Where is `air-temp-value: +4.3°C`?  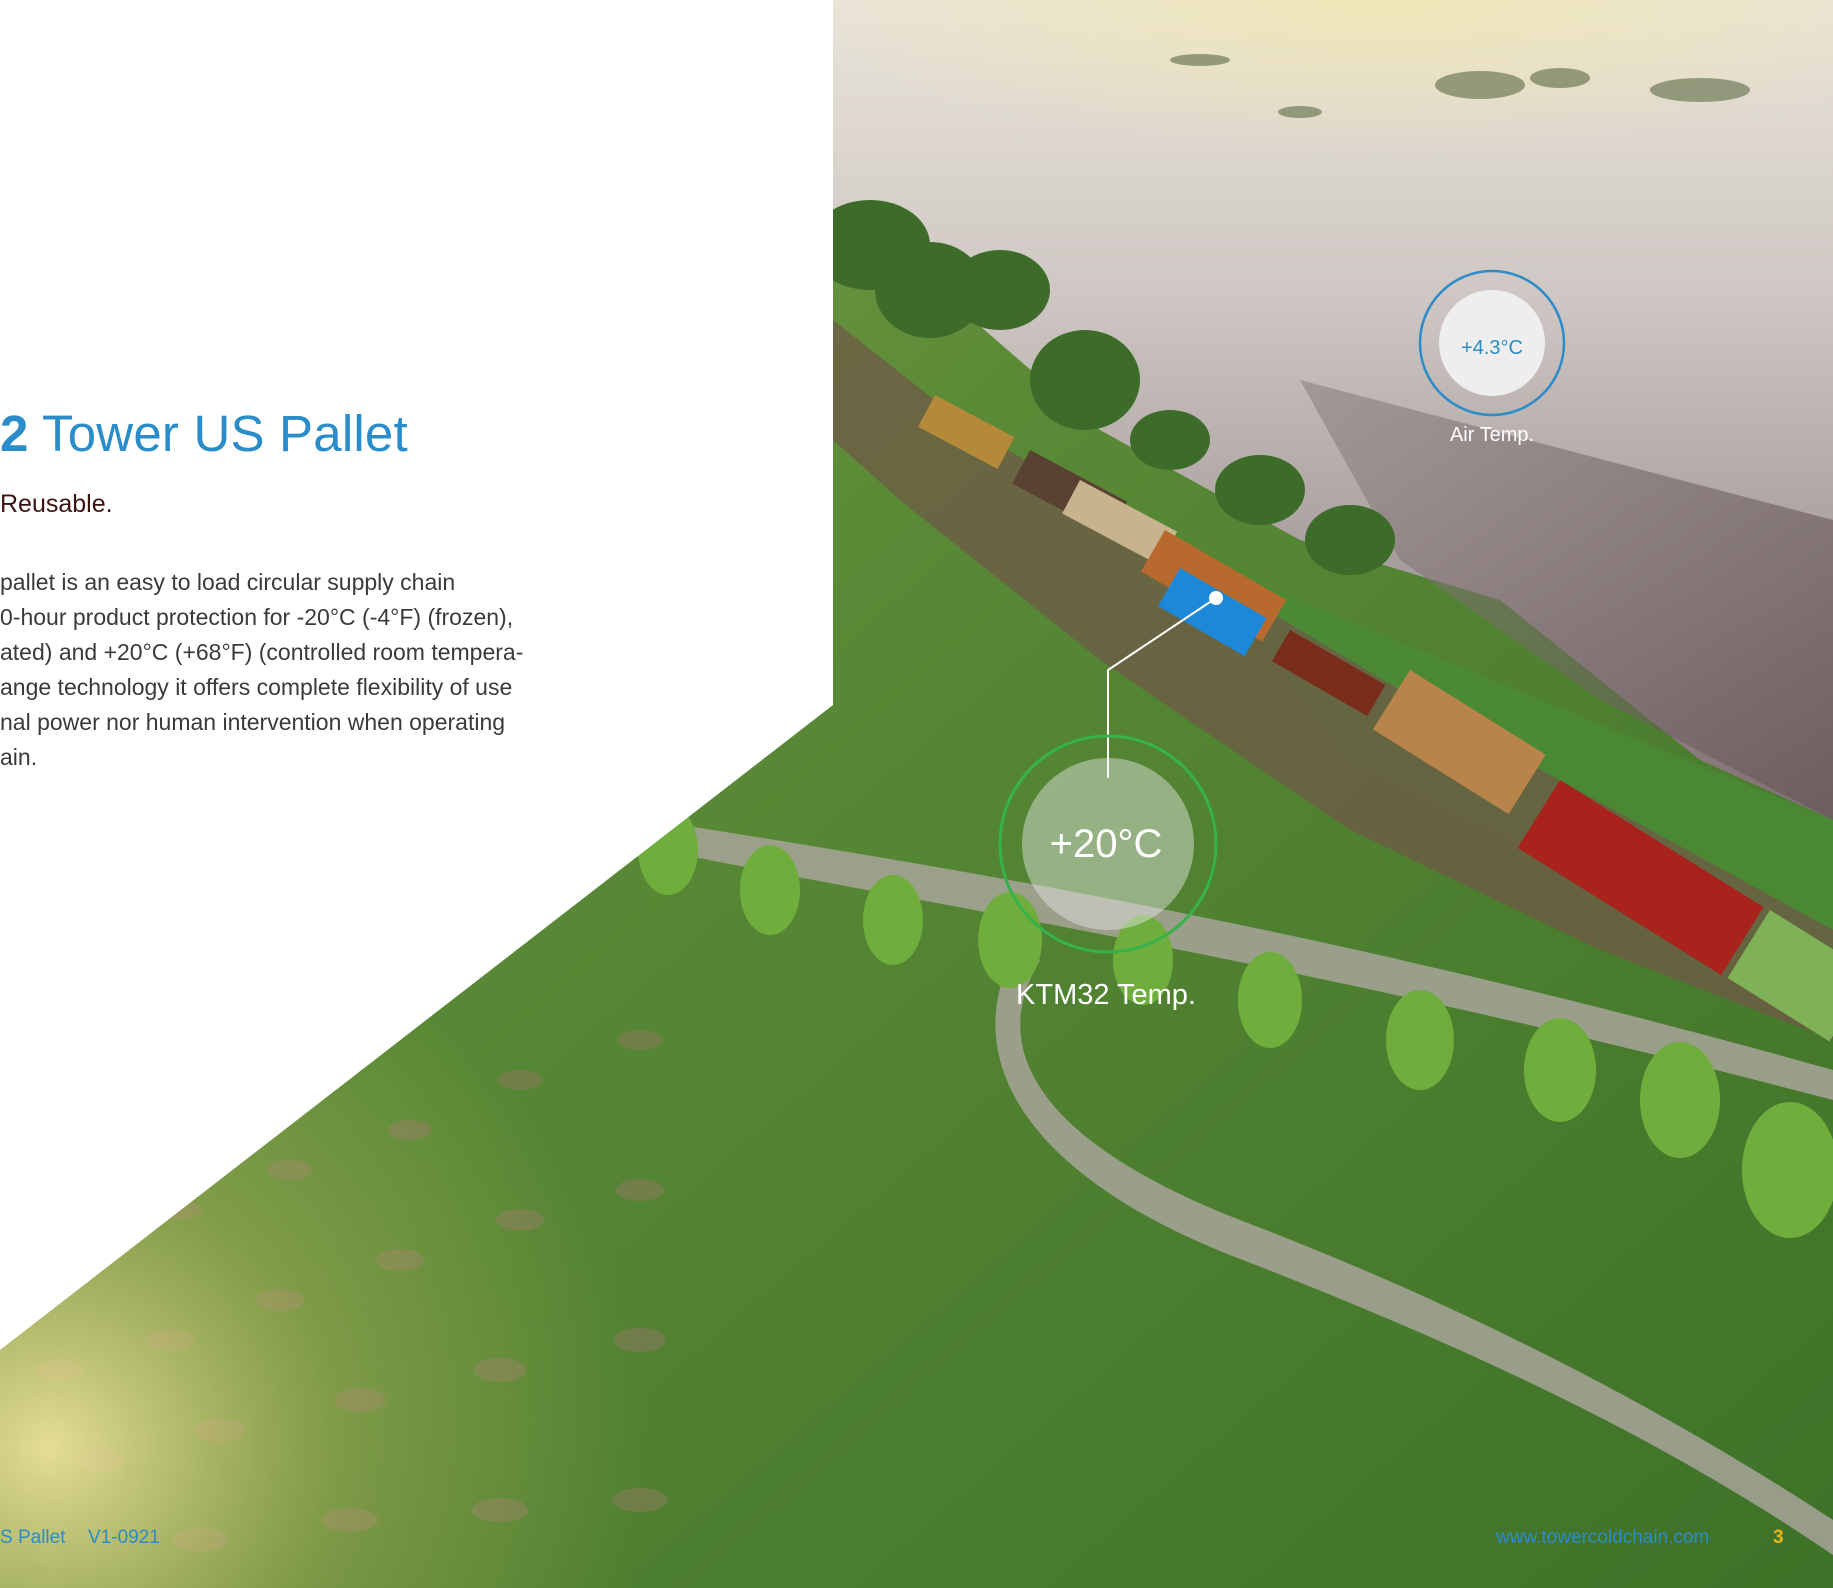
air-temp-value: +4.3°C is located at coordinates (1492, 348).